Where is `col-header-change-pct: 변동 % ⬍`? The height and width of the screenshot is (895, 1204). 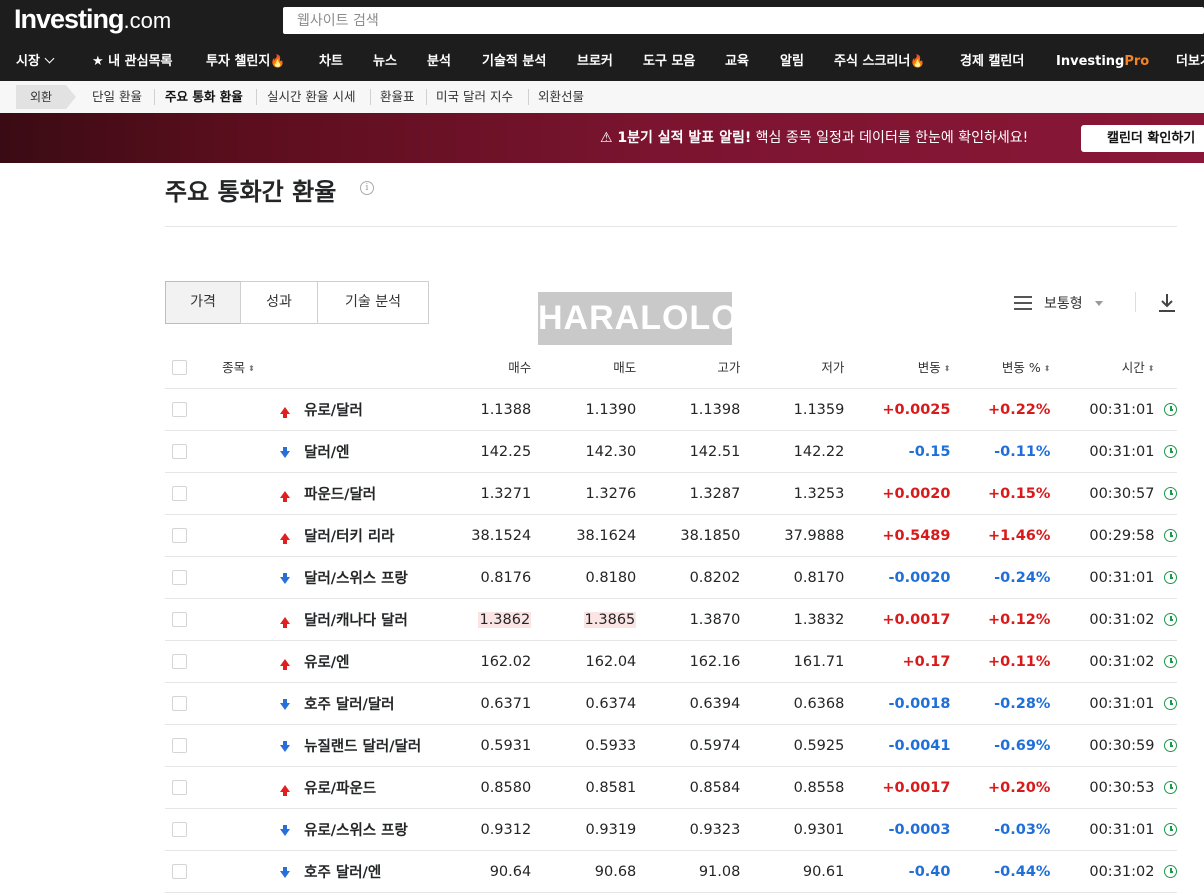 col-header-change-pct: 변동 % ⬍ is located at coordinates (1000, 367).